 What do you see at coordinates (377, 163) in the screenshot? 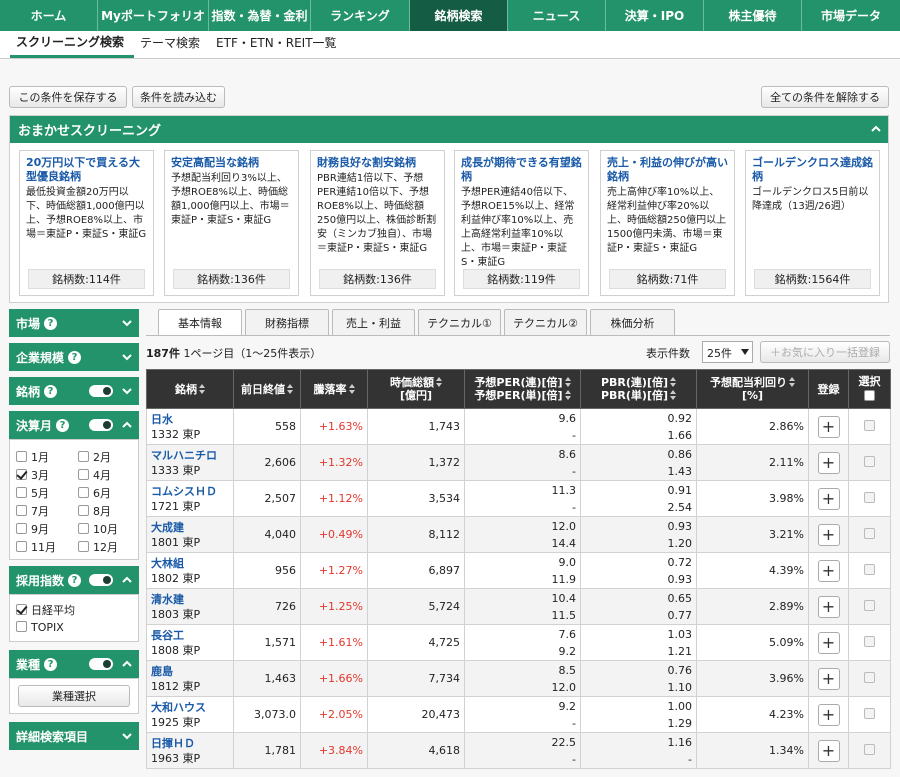
I see `card-title: 財務良好な割安銘柄` at bounding box center [377, 163].